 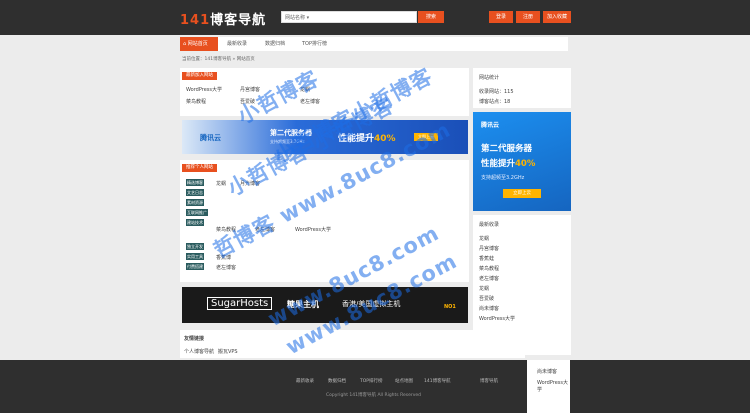 What do you see at coordinates (495, 102) in the screenshot?
I see `stat-blogs: 博客站点：18` at bounding box center [495, 102].